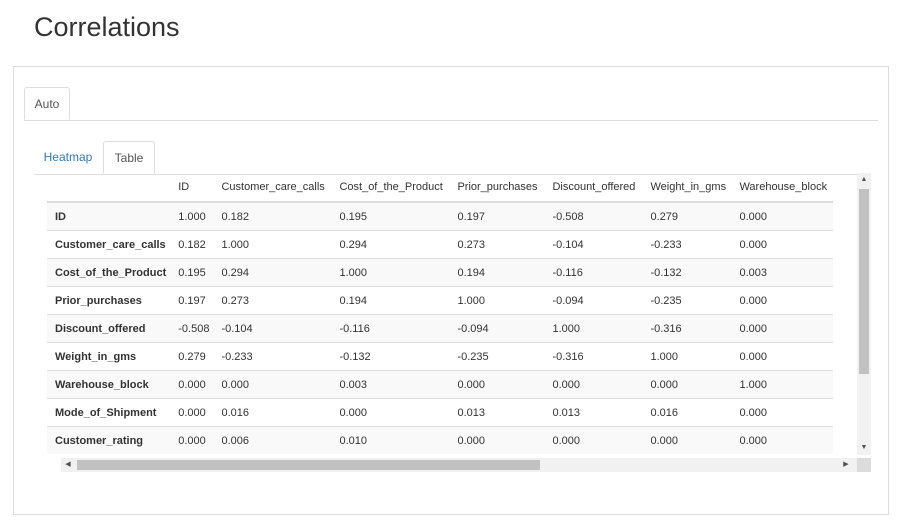 This screenshot has height=526, width=909. Describe the element at coordinates (864, 465) in the screenshot. I see `scrollbar-corner` at that location.